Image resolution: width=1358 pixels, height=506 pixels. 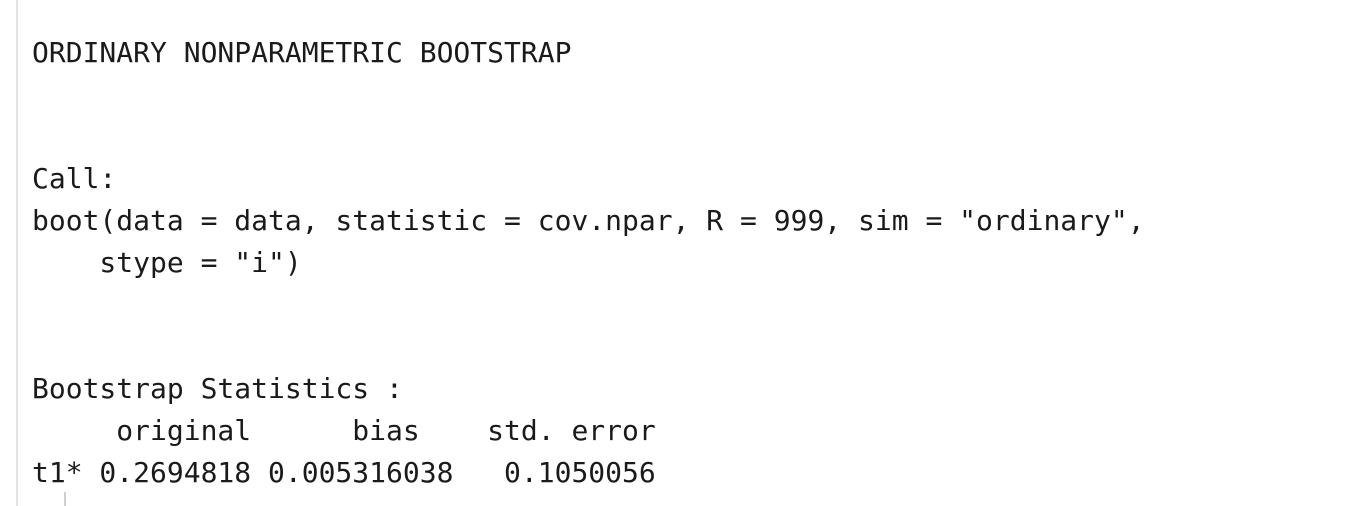 What do you see at coordinates (74, 178) in the screenshot?
I see `call-label: Call:` at bounding box center [74, 178].